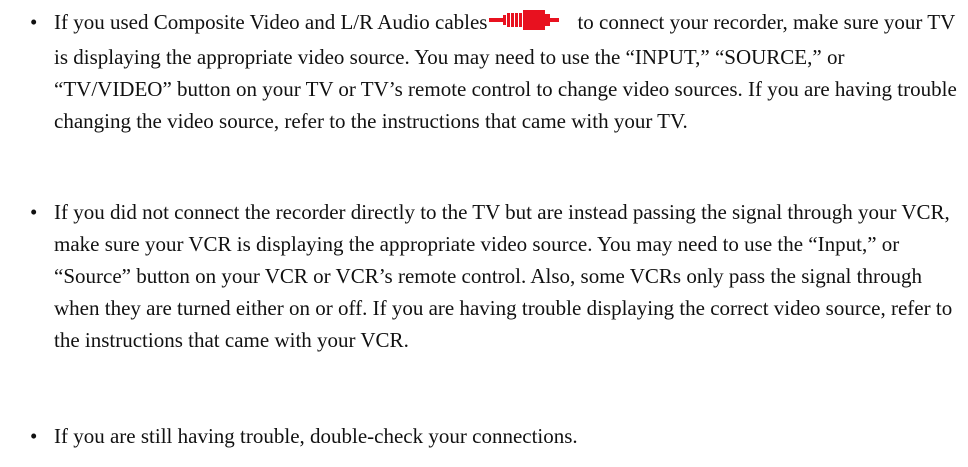 The width and height of the screenshot is (968, 467). What do you see at coordinates (528, 24) in the screenshot?
I see `rca-cable-icon` at bounding box center [528, 24].